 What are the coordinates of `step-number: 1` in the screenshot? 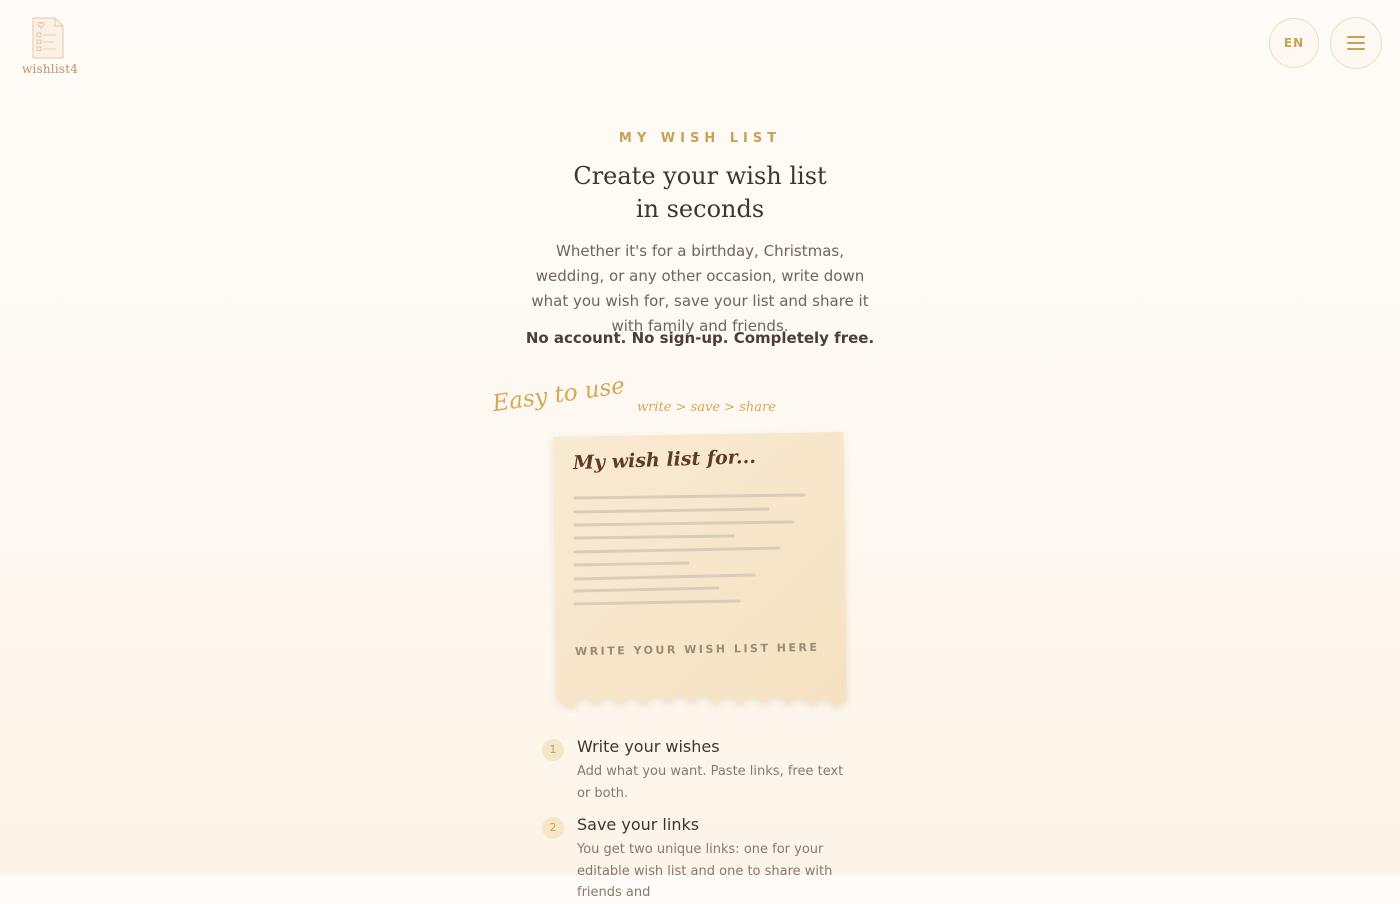 It's located at (553, 750).